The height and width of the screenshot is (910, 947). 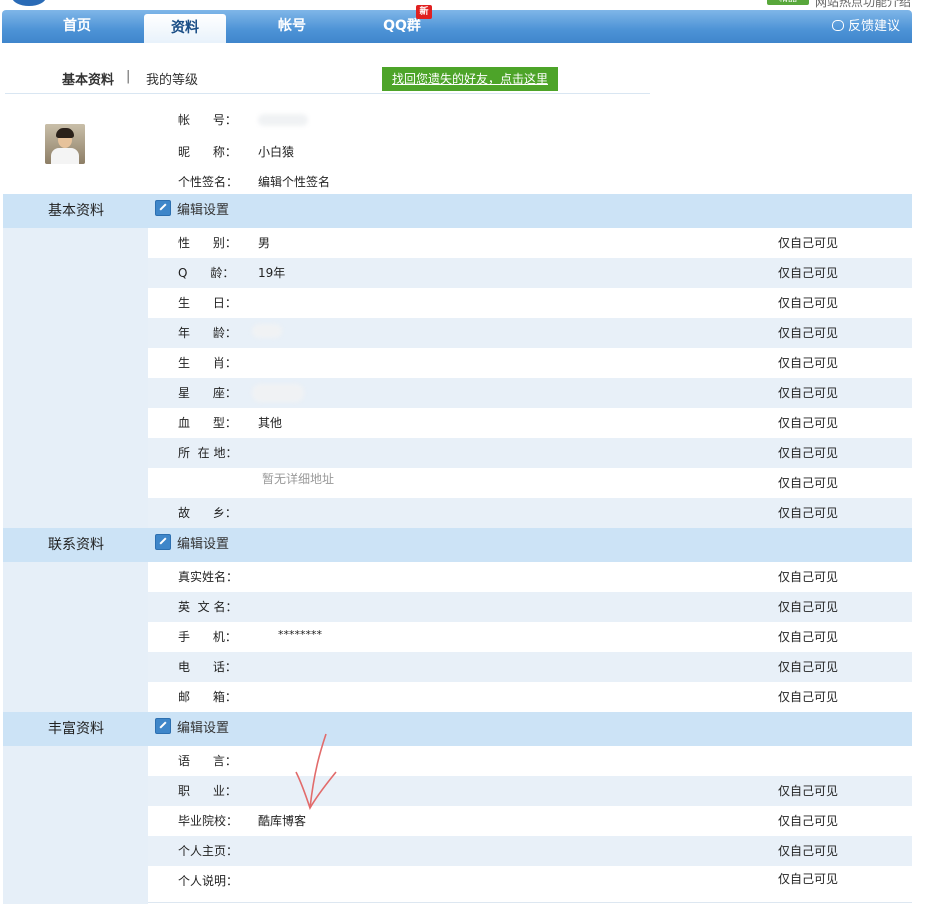 What do you see at coordinates (530, 577) in the screenshot?
I see `profile-row: 真实姓名： 仅自己可见` at bounding box center [530, 577].